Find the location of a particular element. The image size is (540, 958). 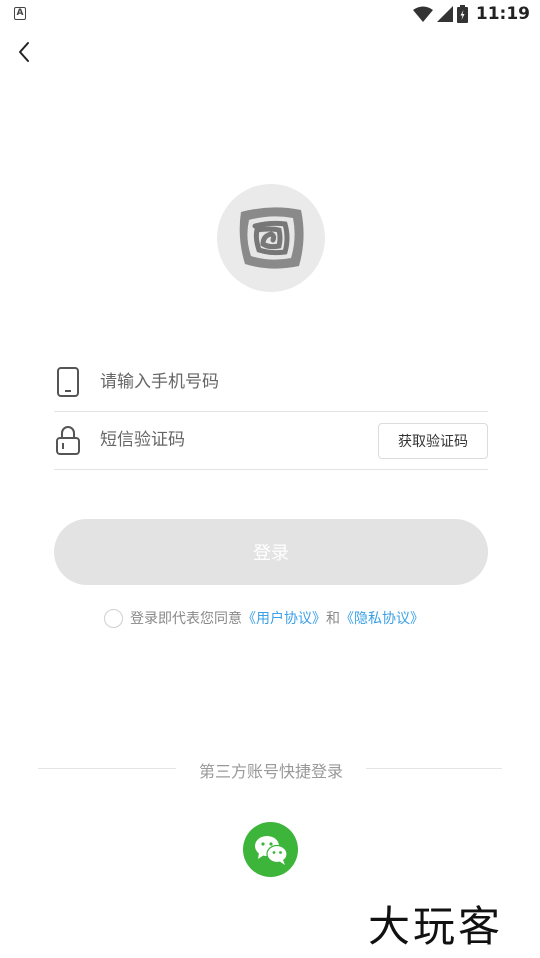

phone-input is located at coordinates (250, 382).